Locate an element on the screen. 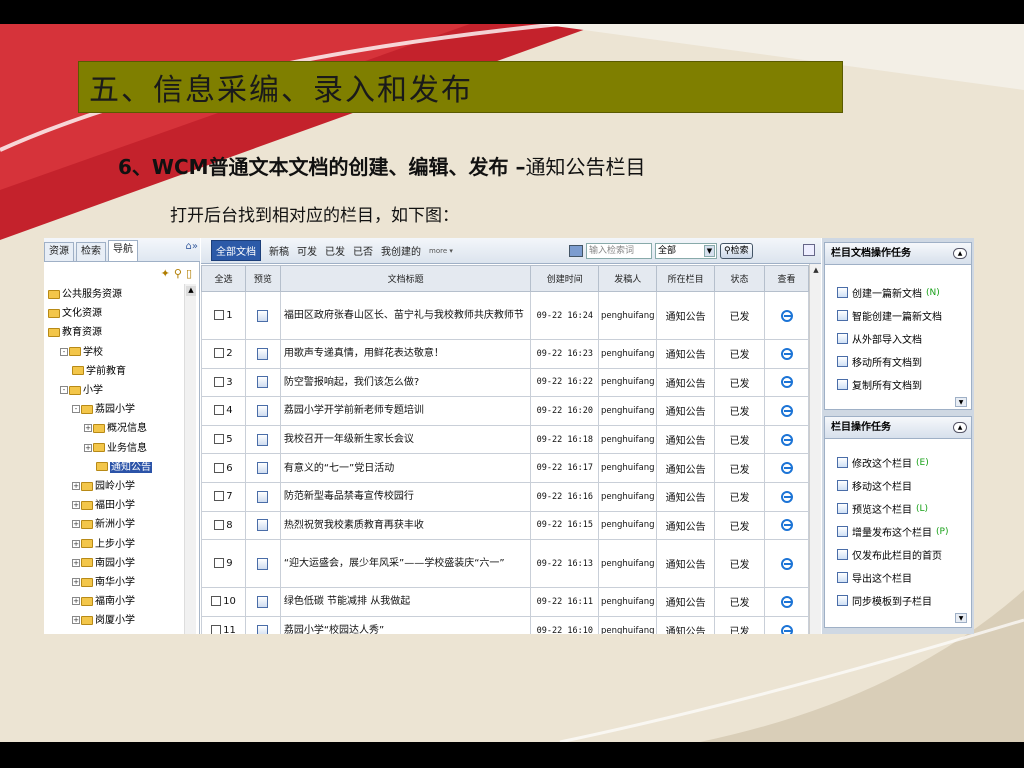  collapse-icon: - is located at coordinates (64, 390).